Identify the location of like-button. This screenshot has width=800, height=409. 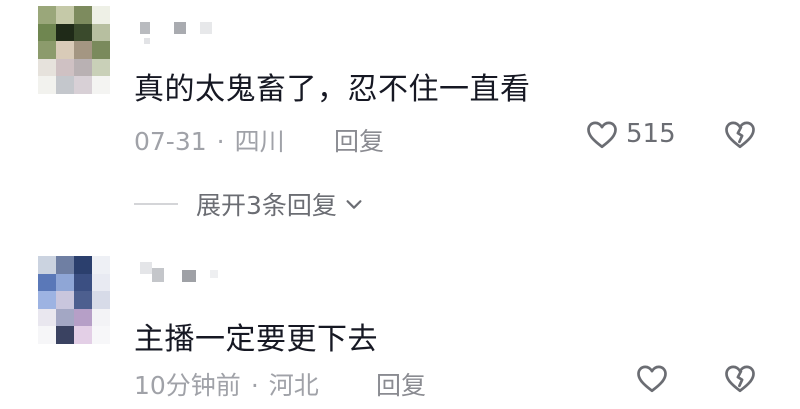
(655, 378).